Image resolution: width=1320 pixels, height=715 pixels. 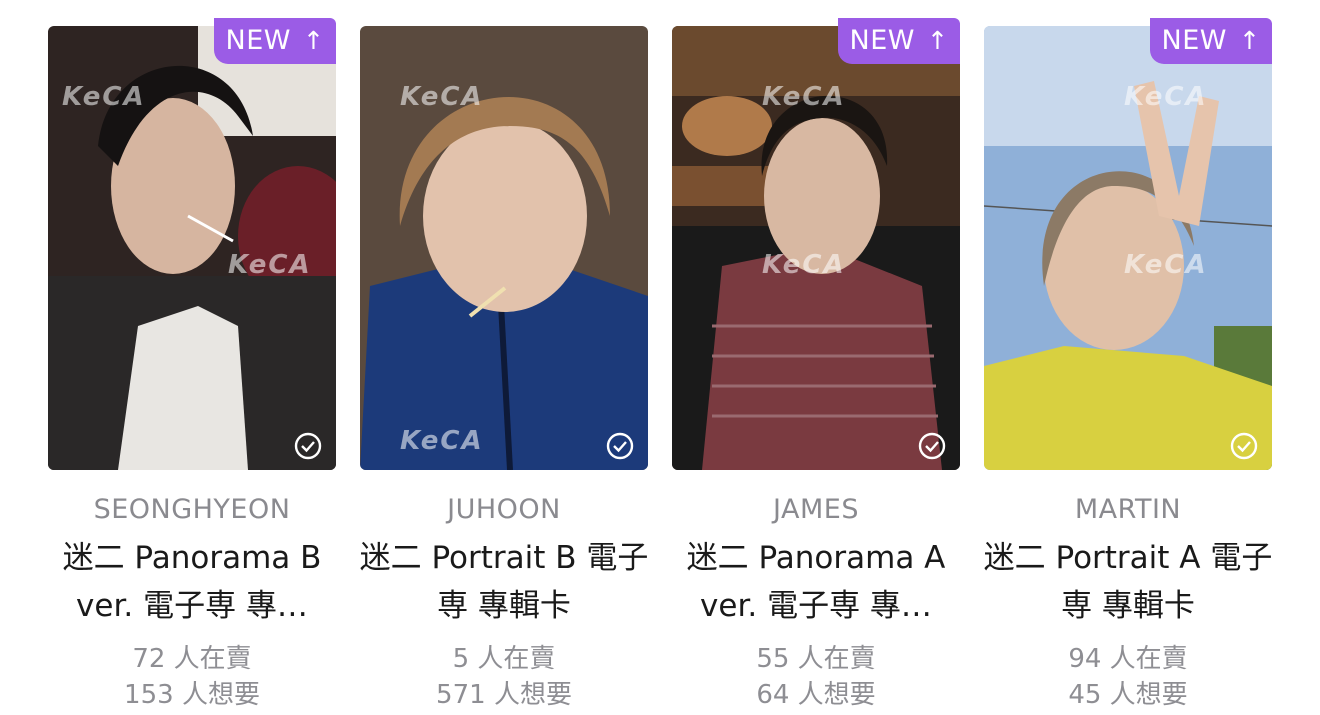 I want to click on member-name: SEONGHYEON, so click(x=192, y=509).